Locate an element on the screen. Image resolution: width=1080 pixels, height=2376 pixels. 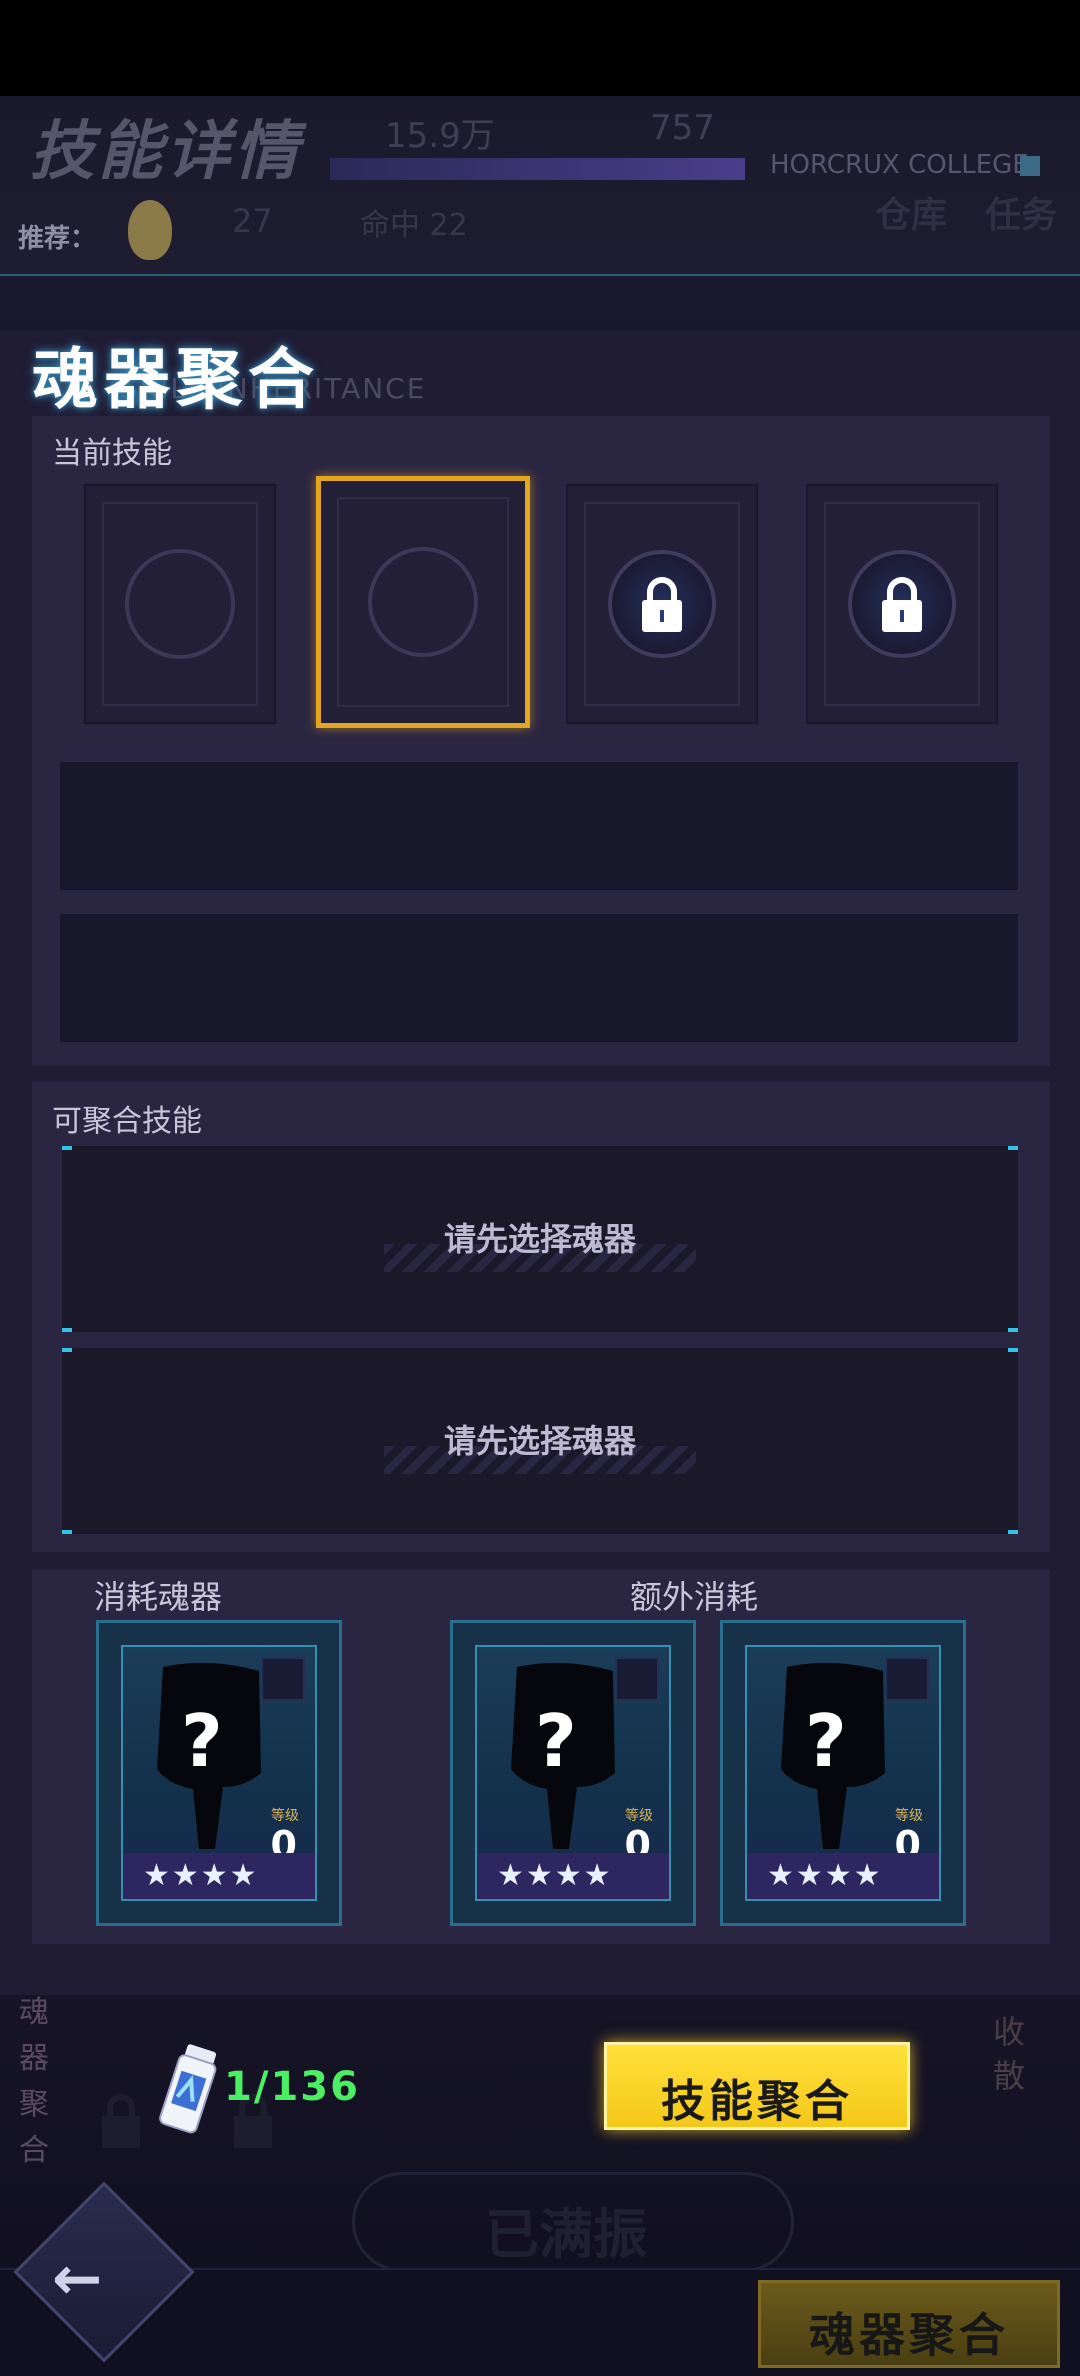
fusible-skill-slot-2: 请先选择魂器 is located at coordinates (540, 1441).